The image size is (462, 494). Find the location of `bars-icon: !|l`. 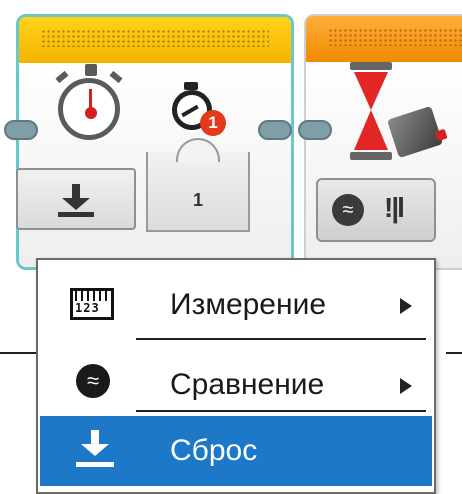

bars-icon: !|l is located at coordinates (394, 207).